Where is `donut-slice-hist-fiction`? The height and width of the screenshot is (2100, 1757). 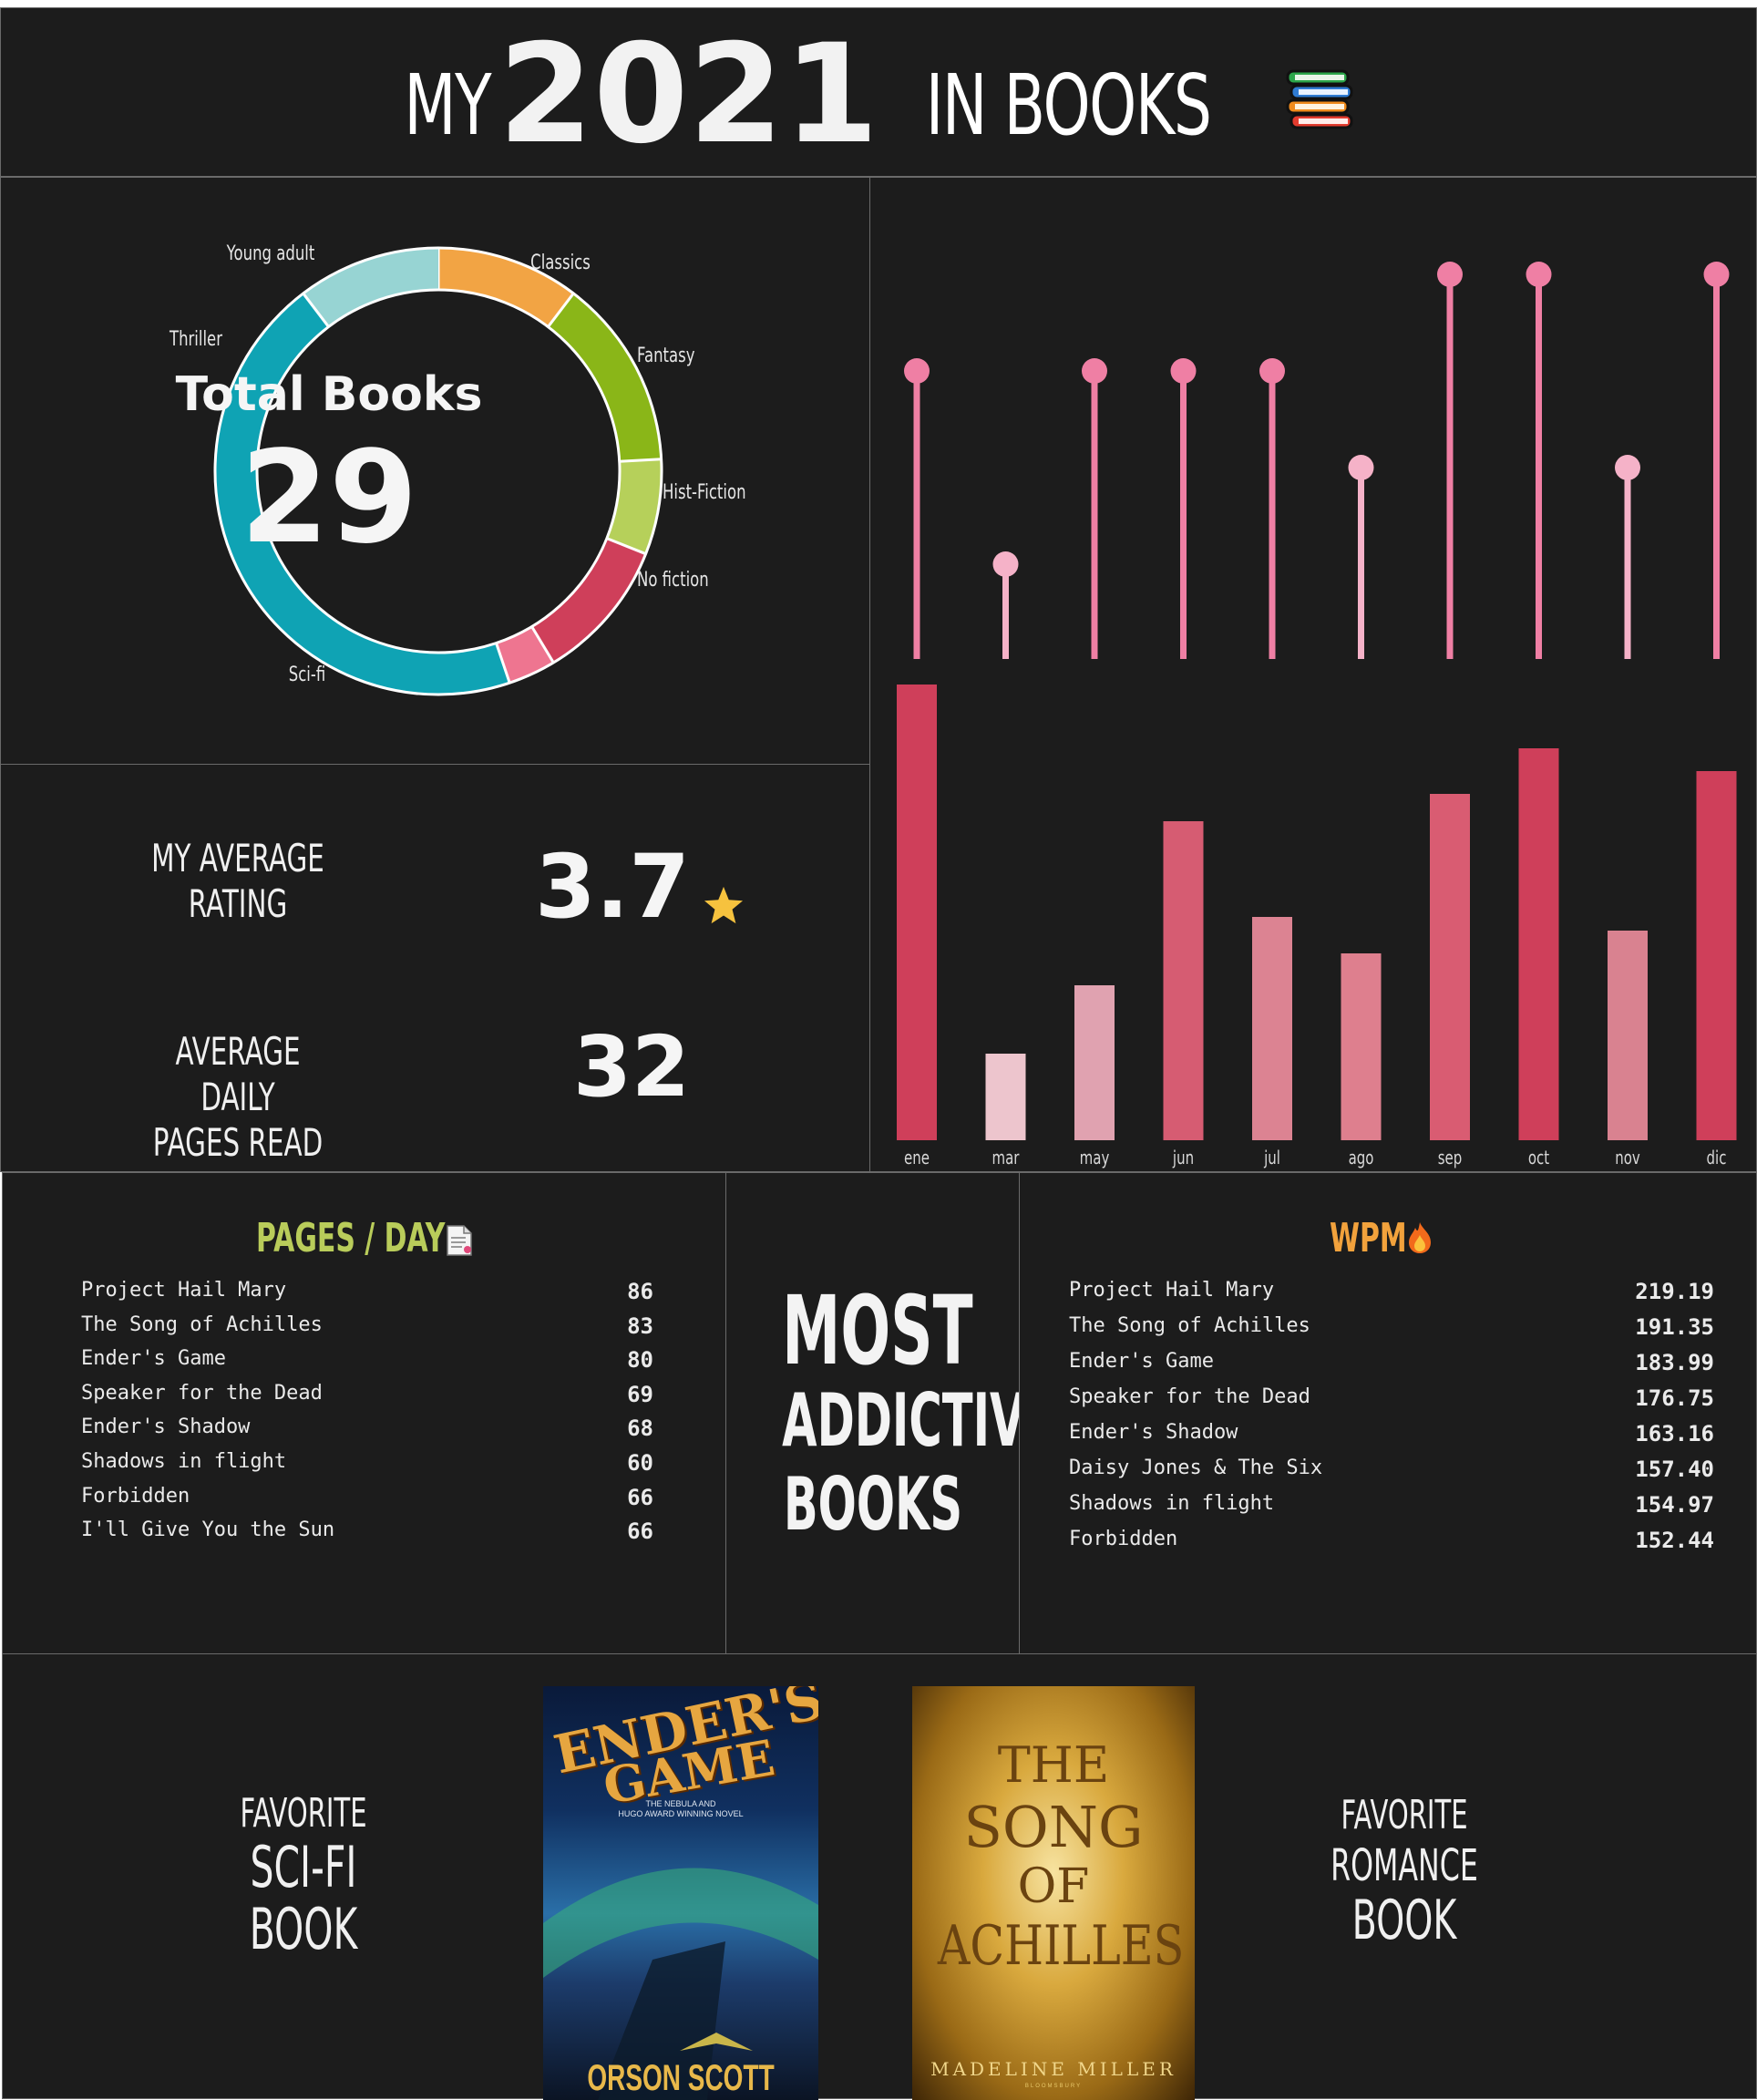
donut-slice-hist-fiction is located at coordinates (588, 601).